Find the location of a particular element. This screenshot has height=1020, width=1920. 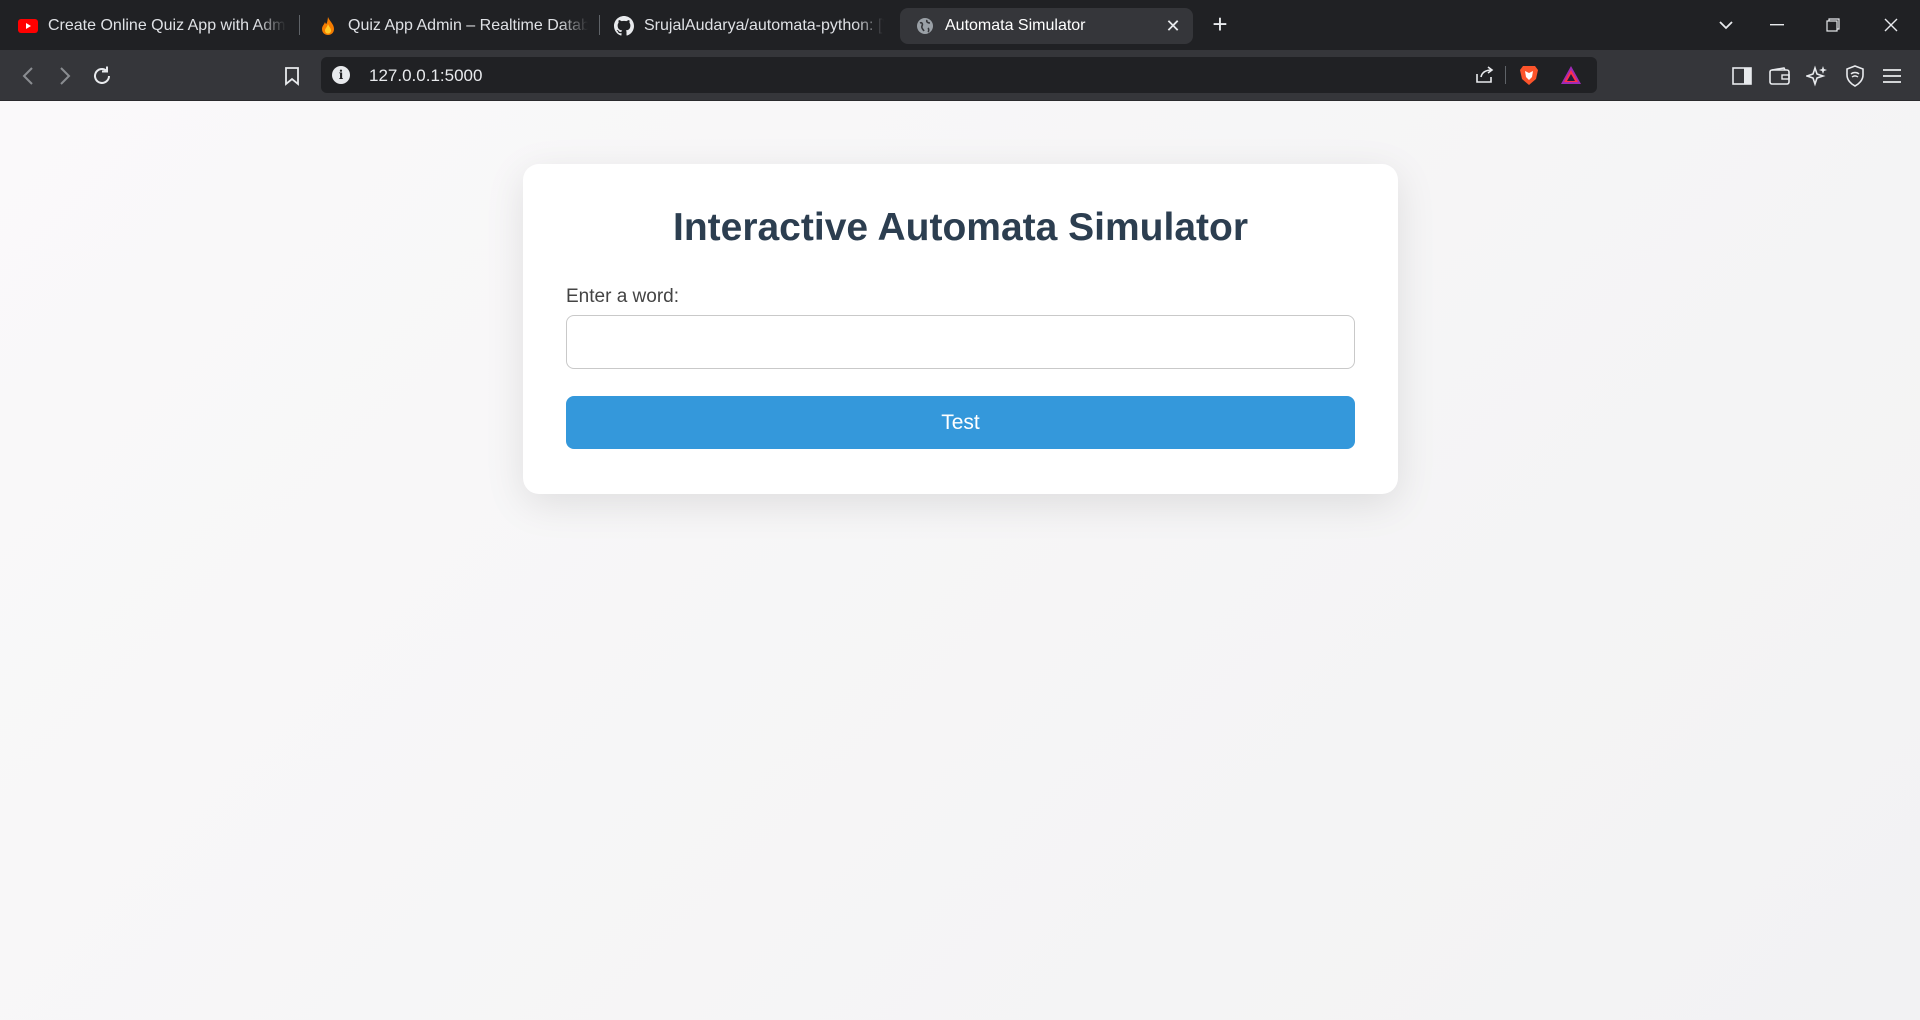

firebase-icon is located at coordinates (328, 26).